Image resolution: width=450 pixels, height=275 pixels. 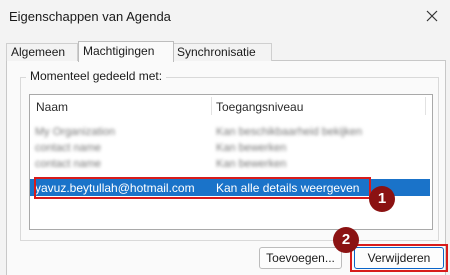 I want to click on tab-synchronisatie: Synchronisatie, so click(x=222, y=52).